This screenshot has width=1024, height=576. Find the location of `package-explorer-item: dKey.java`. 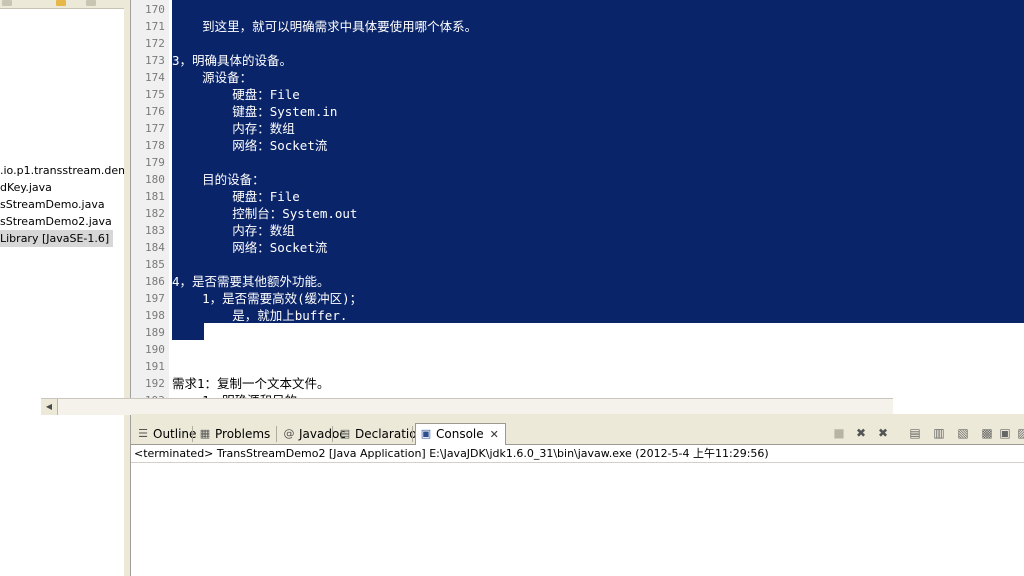

package-explorer-item: dKey.java is located at coordinates (26, 187).